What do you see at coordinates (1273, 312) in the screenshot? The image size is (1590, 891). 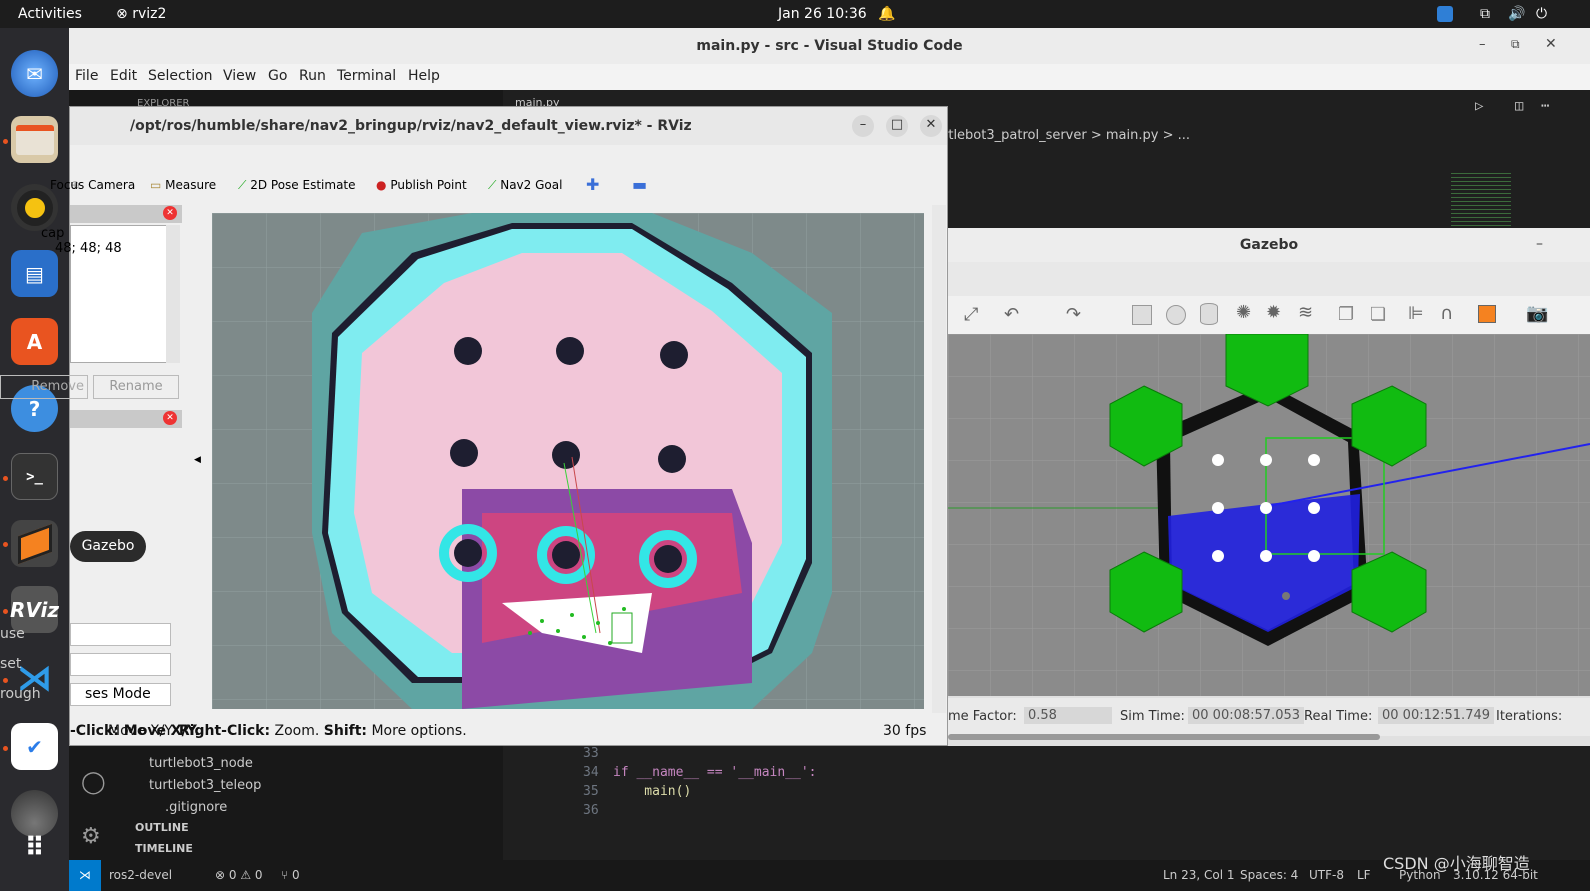 I see `spot-light-icon: ✹` at bounding box center [1273, 312].